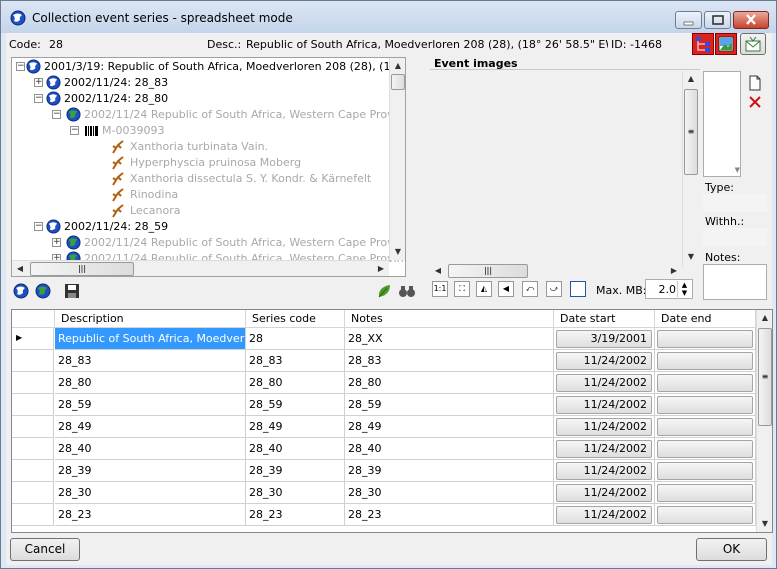  Describe the element at coordinates (72, 291) in the screenshot. I see `save-icon` at that location.